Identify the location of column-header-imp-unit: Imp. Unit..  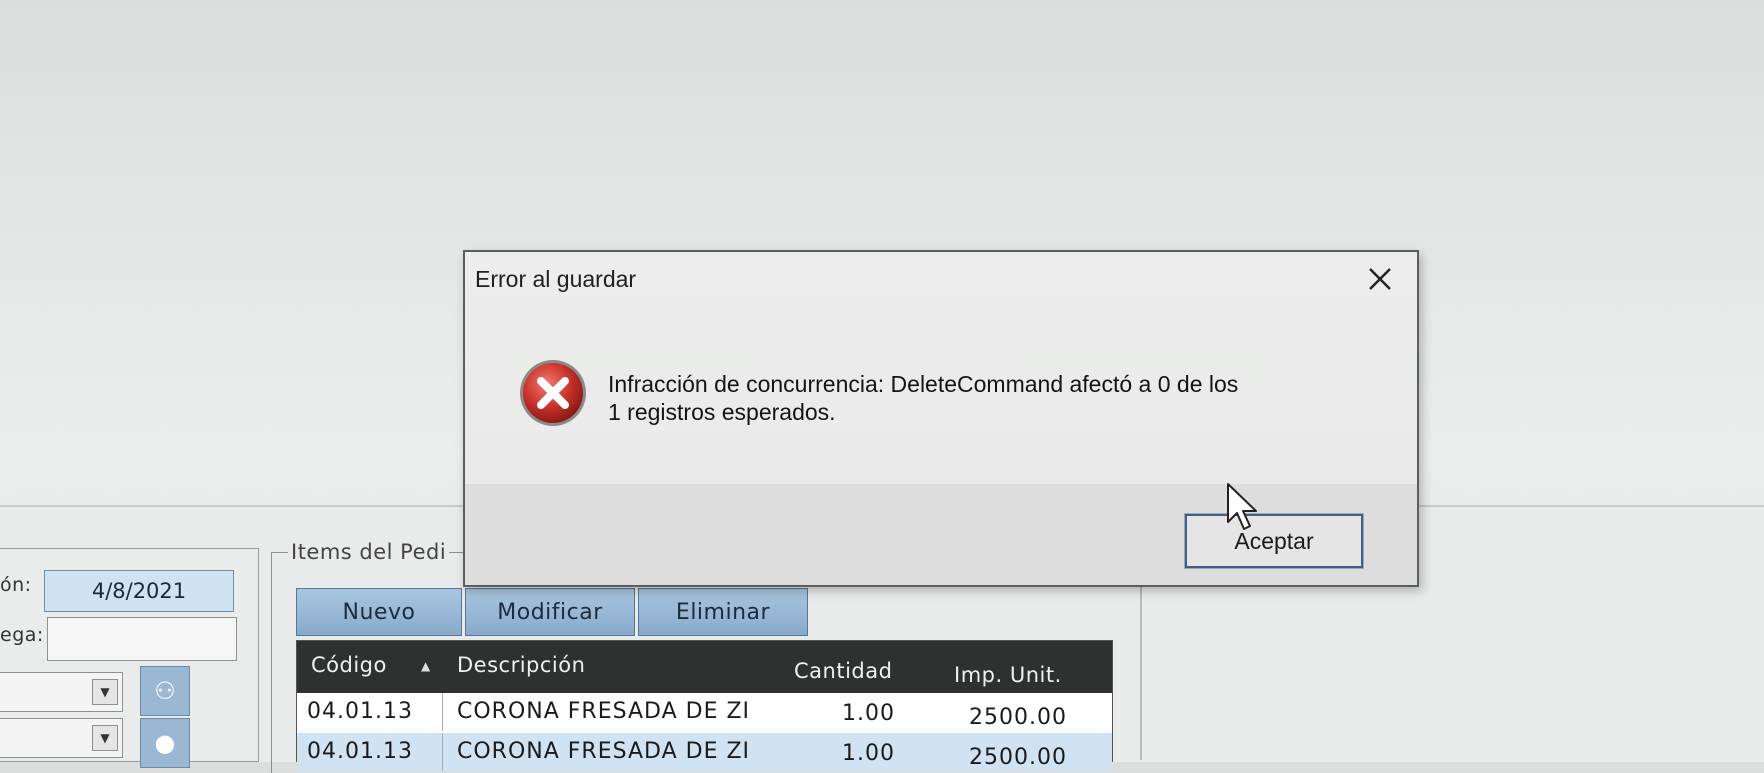
(1008, 675).